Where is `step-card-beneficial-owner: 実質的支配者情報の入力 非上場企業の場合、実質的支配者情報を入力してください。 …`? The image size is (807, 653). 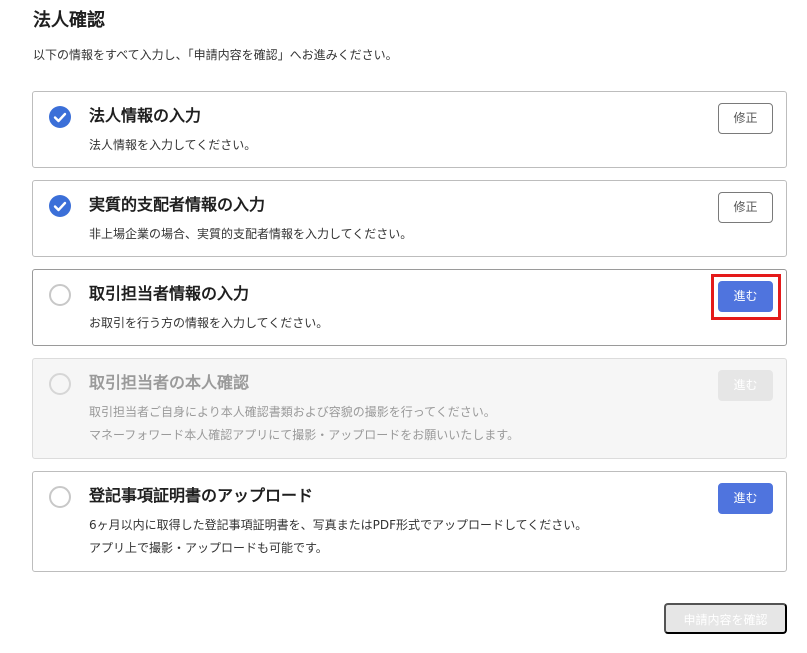 step-card-beneficial-owner: 実質的支配者情報の入力 非上場企業の場合、実質的支配者情報を入力してください。 … is located at coordinates (409, 218).